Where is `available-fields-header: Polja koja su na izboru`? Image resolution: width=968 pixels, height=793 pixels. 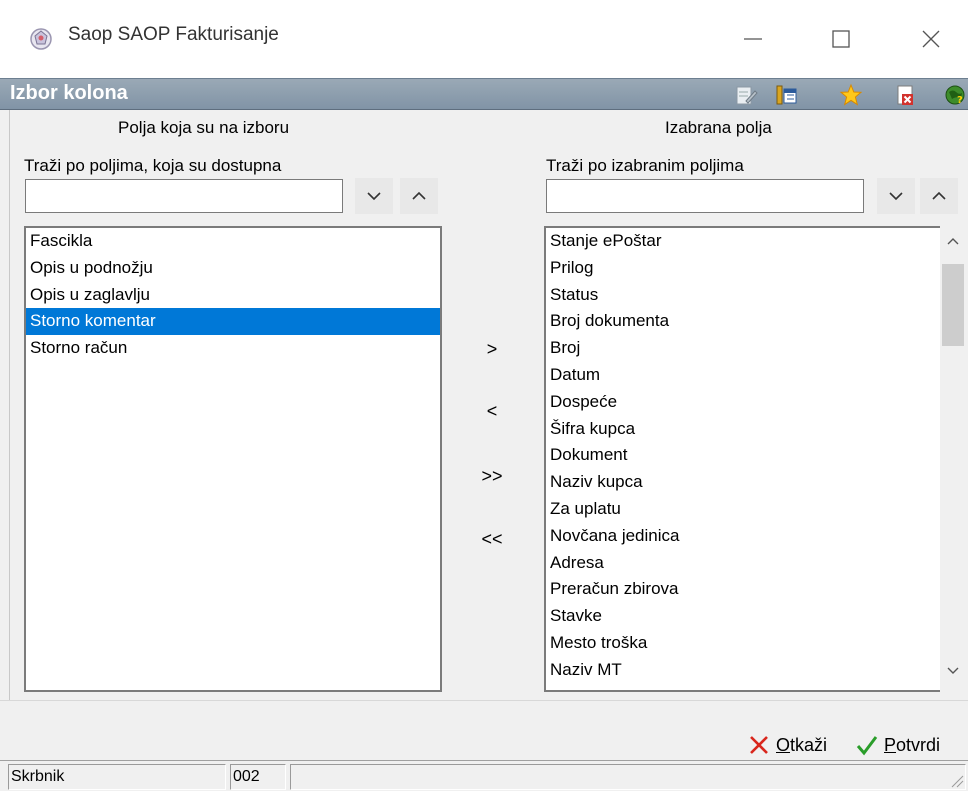
available-fields-header: Polja koja su na izboru is located at coordinates (204, 127).